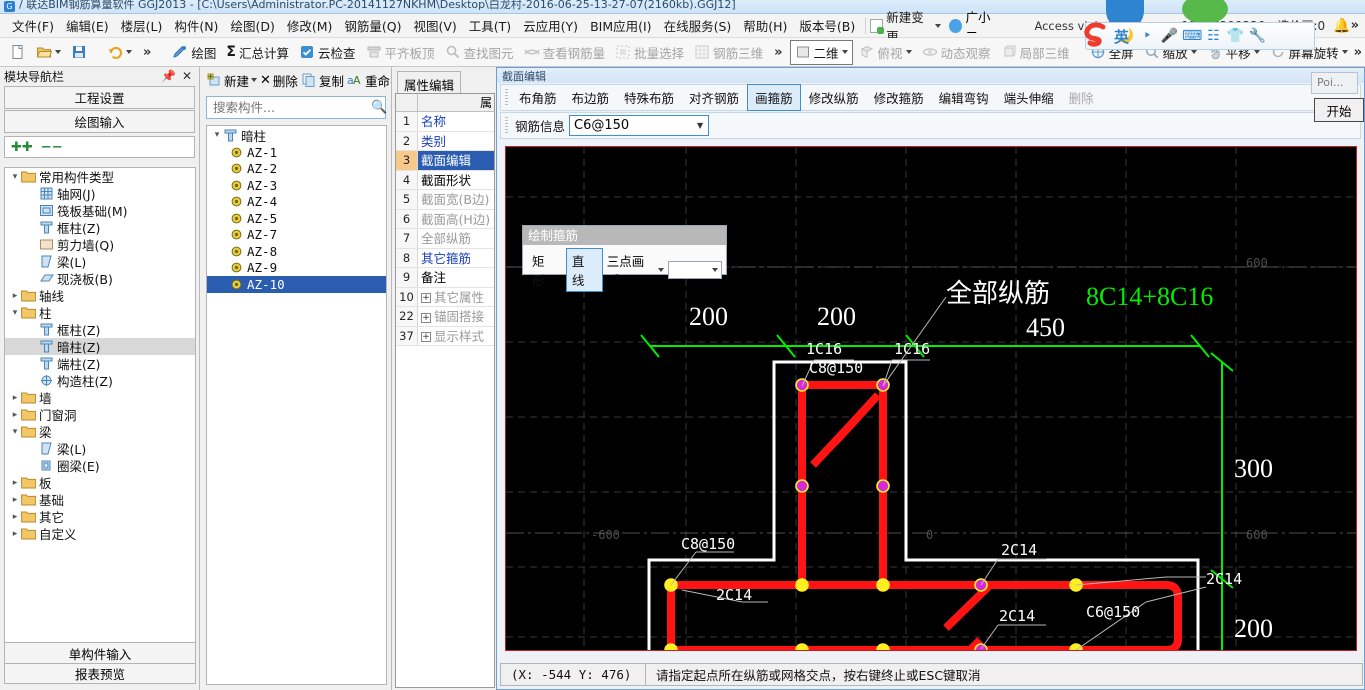 This screenshot has height=690, width=1365. I want to click on tab-delete: 删除, so click(1081, 97).